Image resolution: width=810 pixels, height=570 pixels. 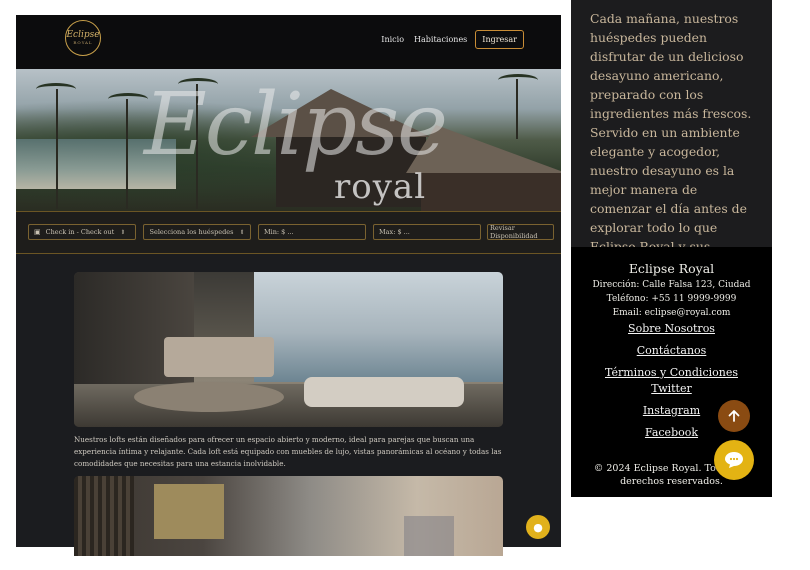 I want to click on logo-subtext: ROYAL, so click(x=83, y=42).